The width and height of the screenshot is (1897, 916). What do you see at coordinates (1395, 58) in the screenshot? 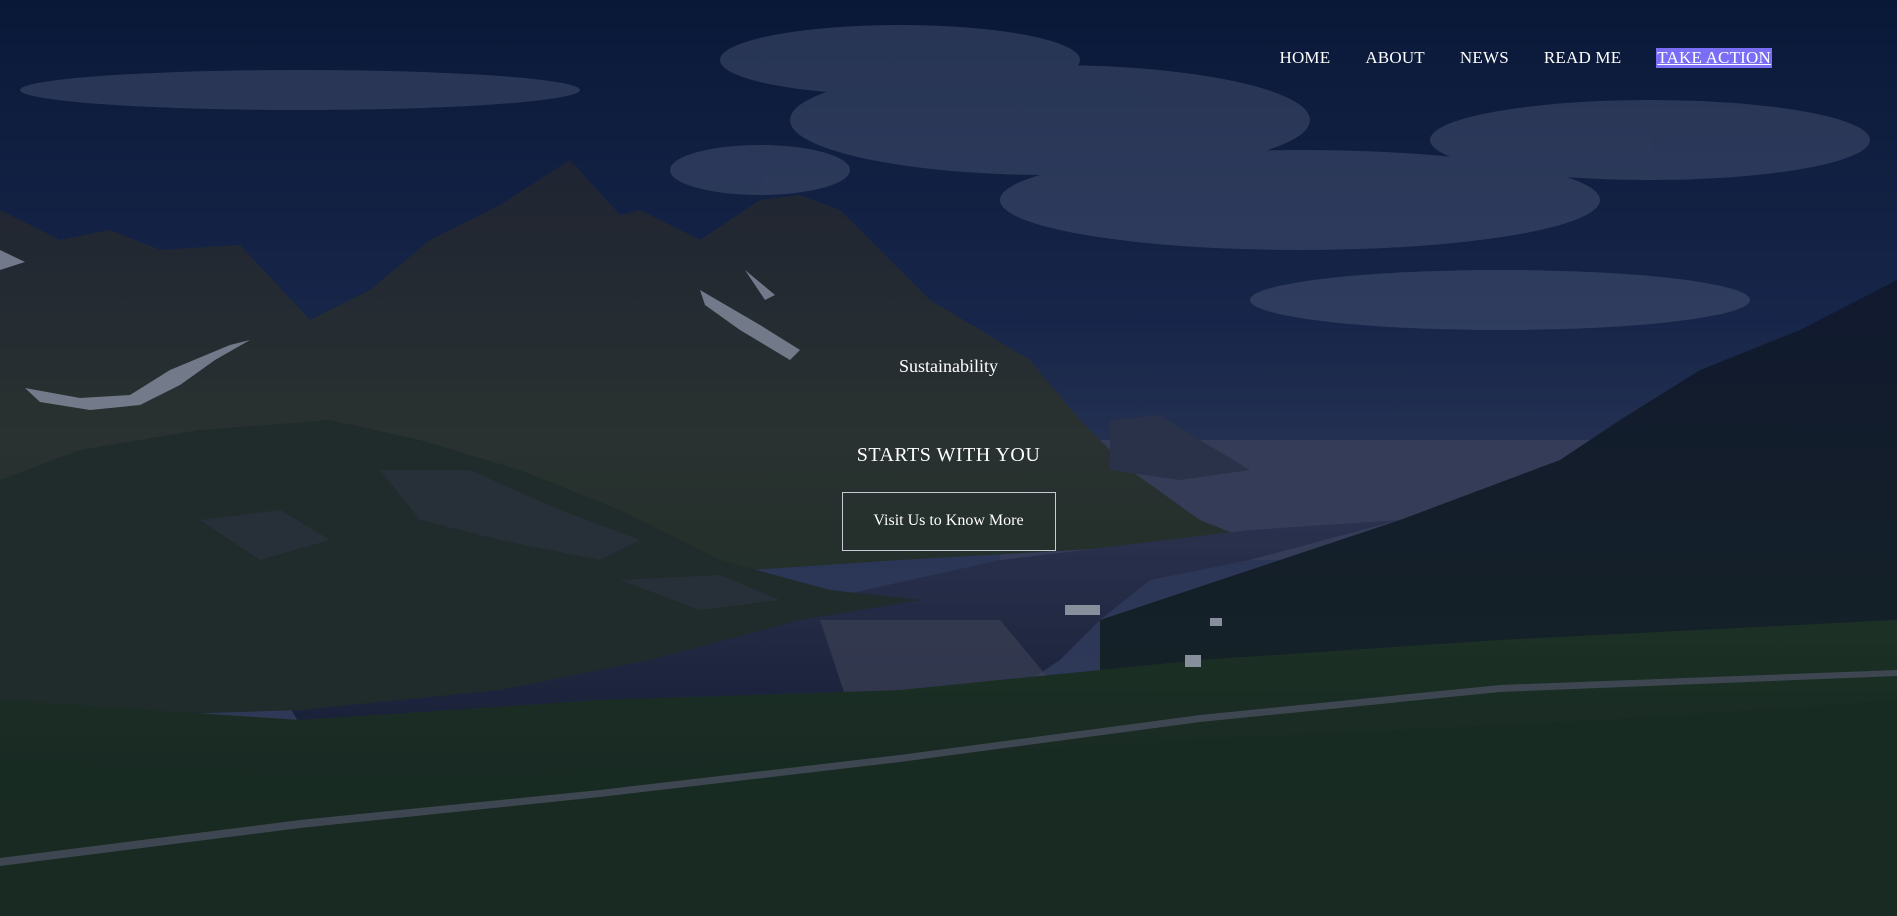
I see `nav-about-link: ABOUT` at bounding box center [1395, 58].